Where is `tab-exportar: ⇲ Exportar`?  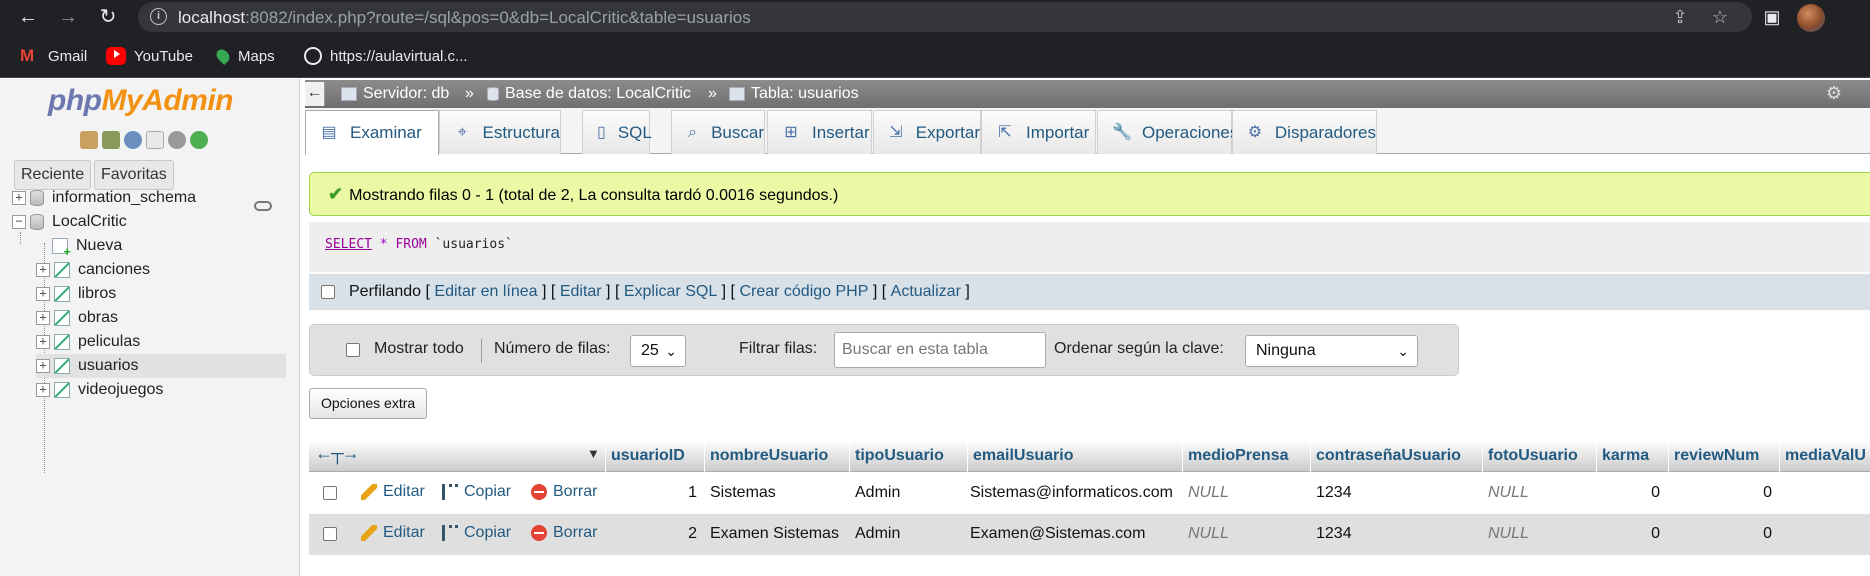 tab-exportar: ⇲ Exportar is located at coordinates (927, 132).